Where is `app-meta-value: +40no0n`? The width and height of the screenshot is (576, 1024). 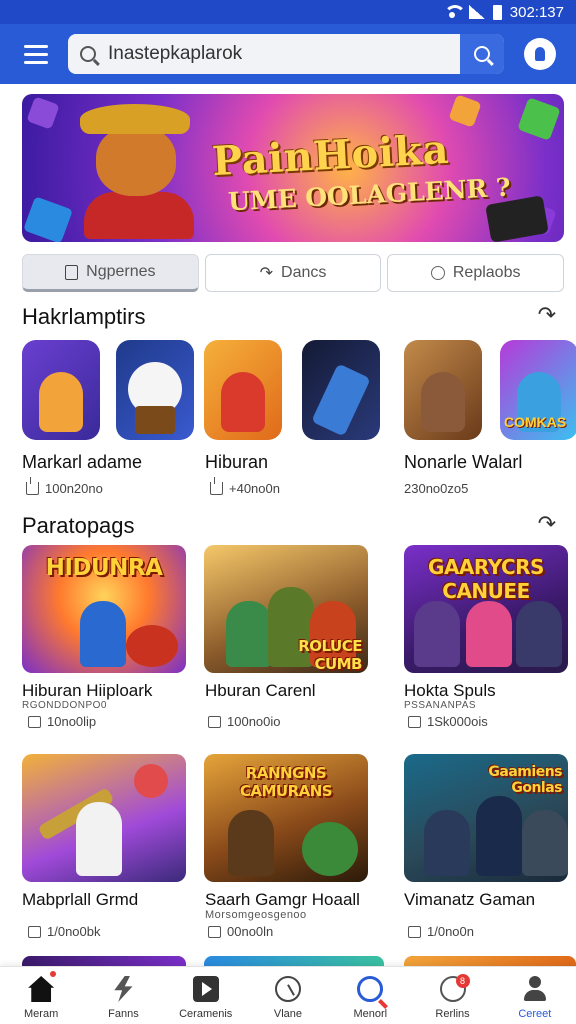
app-meta-value: +40no0n is located at coordinates (254, 488).